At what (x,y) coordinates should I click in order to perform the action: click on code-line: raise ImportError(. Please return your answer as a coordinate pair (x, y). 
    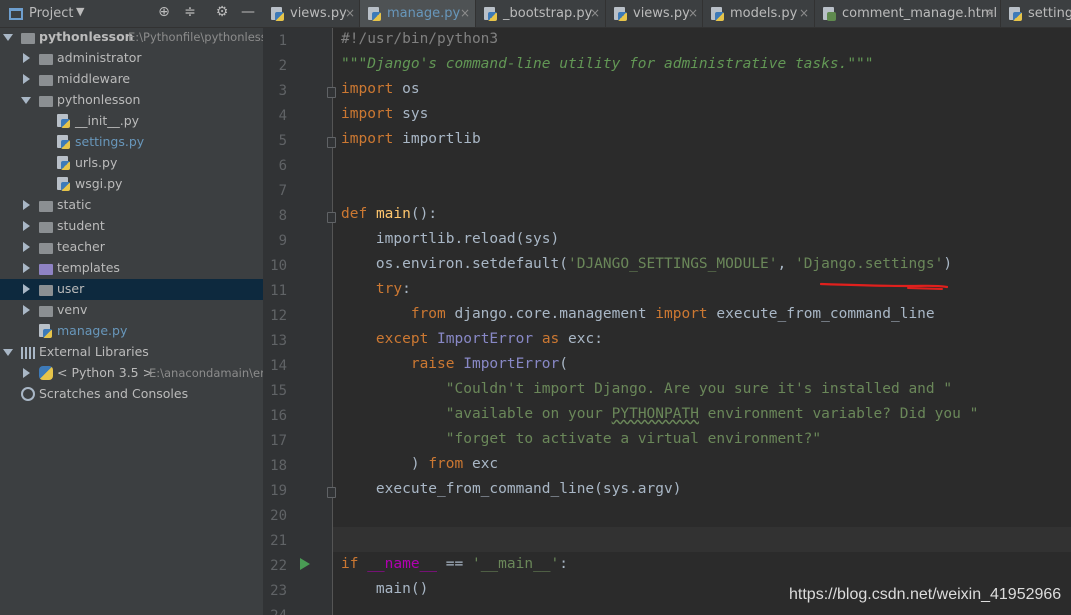
    Looking at the image, I should click on (454, 364).